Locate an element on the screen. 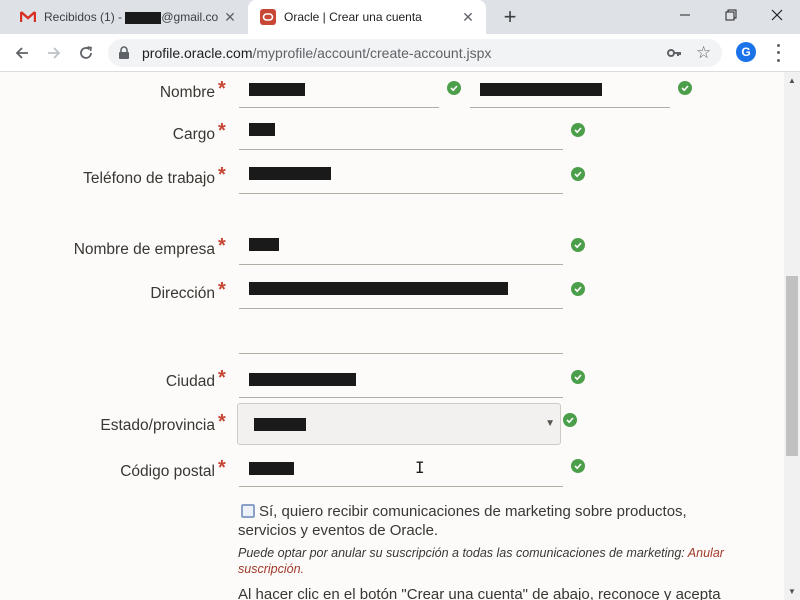 The width and height of the screenshot is (800, 600). ciudad-label: Ciudad is located at coordinates (190, 381).